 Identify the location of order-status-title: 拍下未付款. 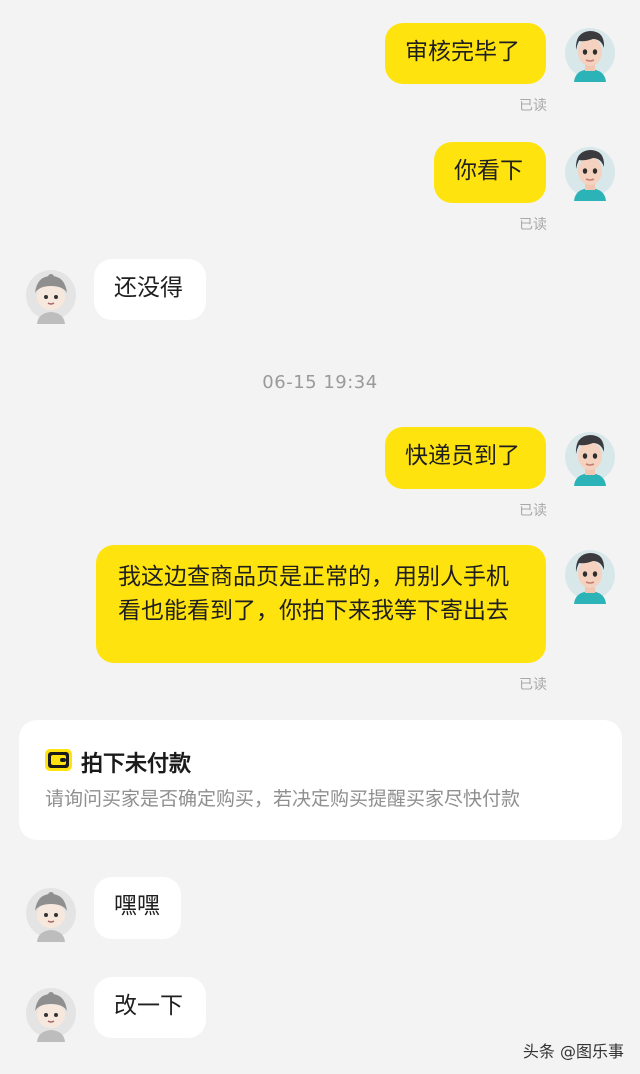
(136, 764).